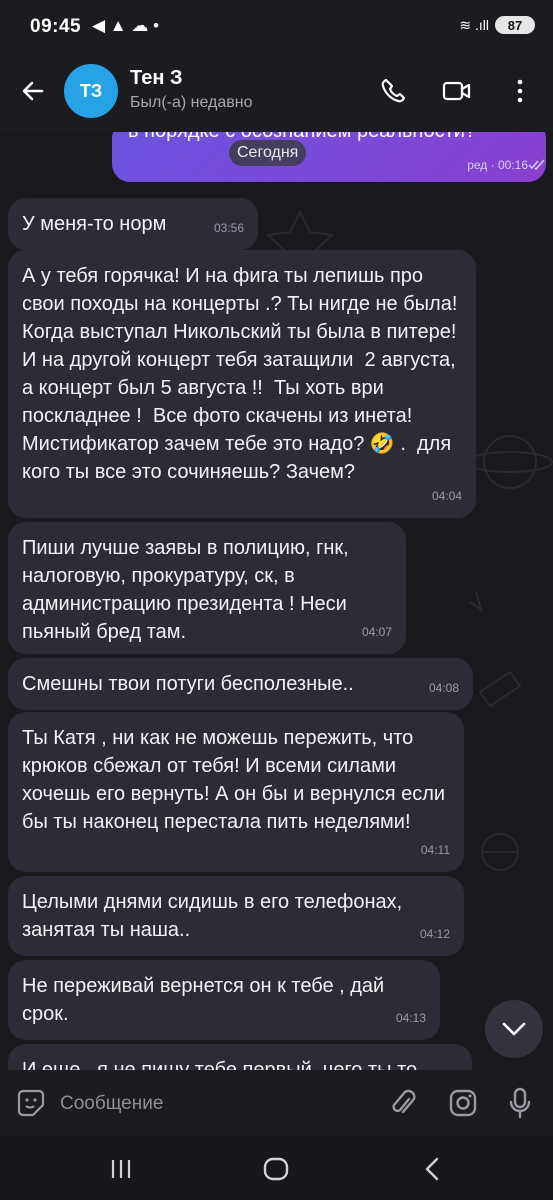 This screenshot has height=1200, width=553. Describe the element at coordinates (156, 78) in the screenshot. I see `contact-name: Тен З` at that location.